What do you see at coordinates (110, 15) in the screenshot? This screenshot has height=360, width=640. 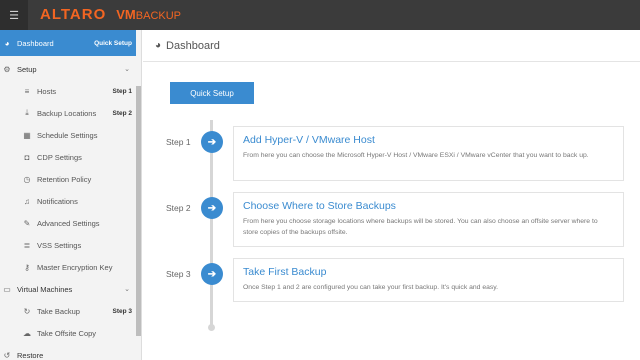 I see `altaro-logo: ALTARO VM BACKUP` at bounding box center [110, 15].